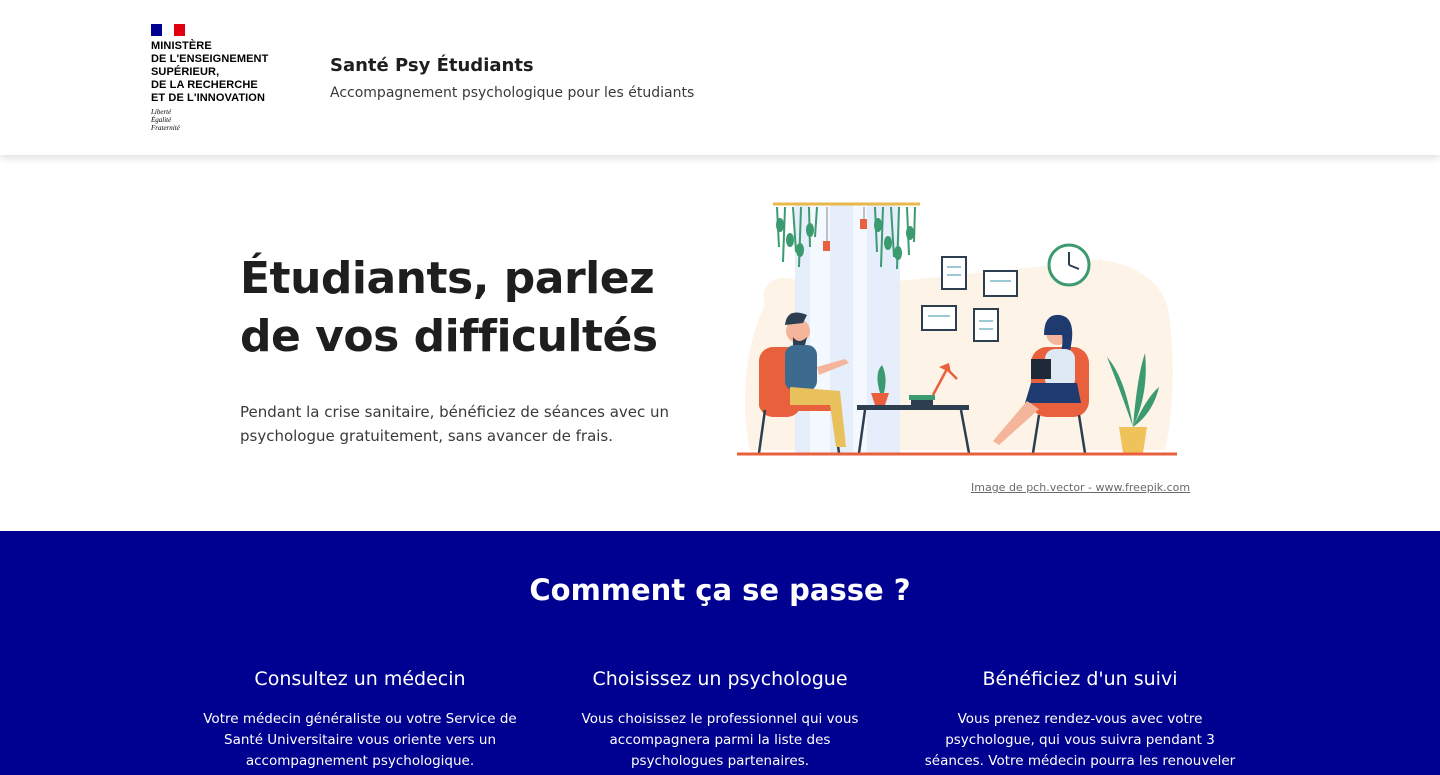 This screenshot has width=1440, height=775. What do you see at coordinates (720, 679) in the screenshot?
I see `step-title: Choisissez un psychologue` at bounding box center [720, 679].